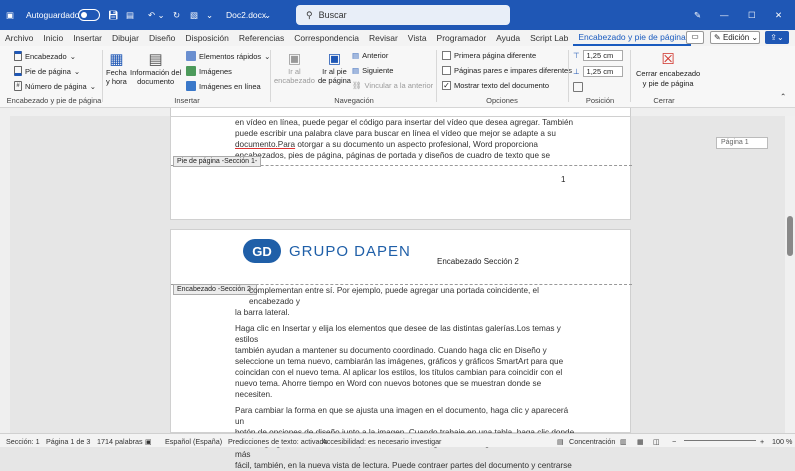 This screenshot has height=471, width=795. Describe the element at coordinates (113, 15) in the screenshot. I see `save-button: 💾︎` at that location.